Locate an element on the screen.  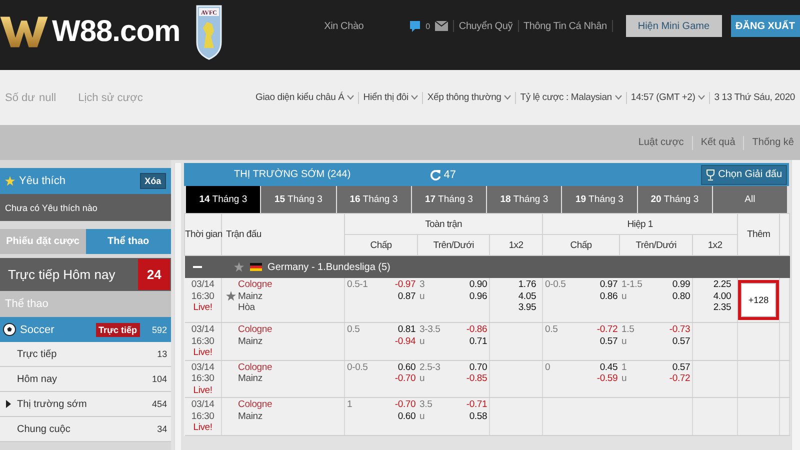
sub-navigation-link: Kết quả is located at coordinates (718, 142).